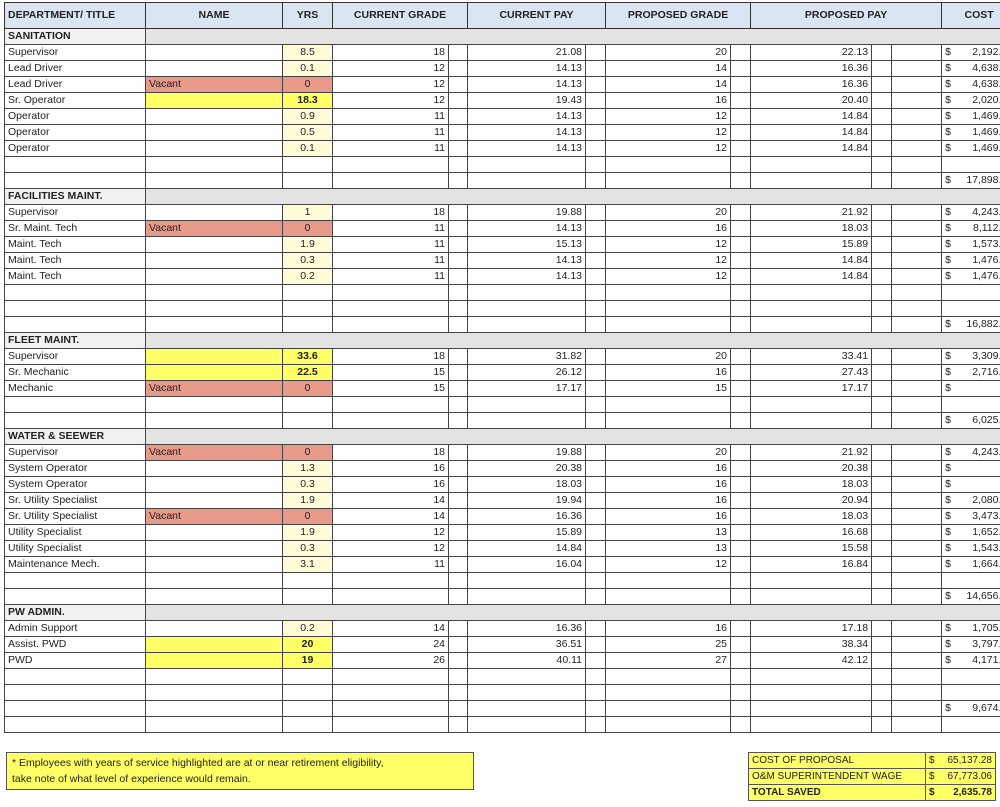 This screenshot has height=807, width=1000. What do you see at coordinates (390, 452) in the screenshot?
I see `current-grade: 18` at bounding box center [390, 452].